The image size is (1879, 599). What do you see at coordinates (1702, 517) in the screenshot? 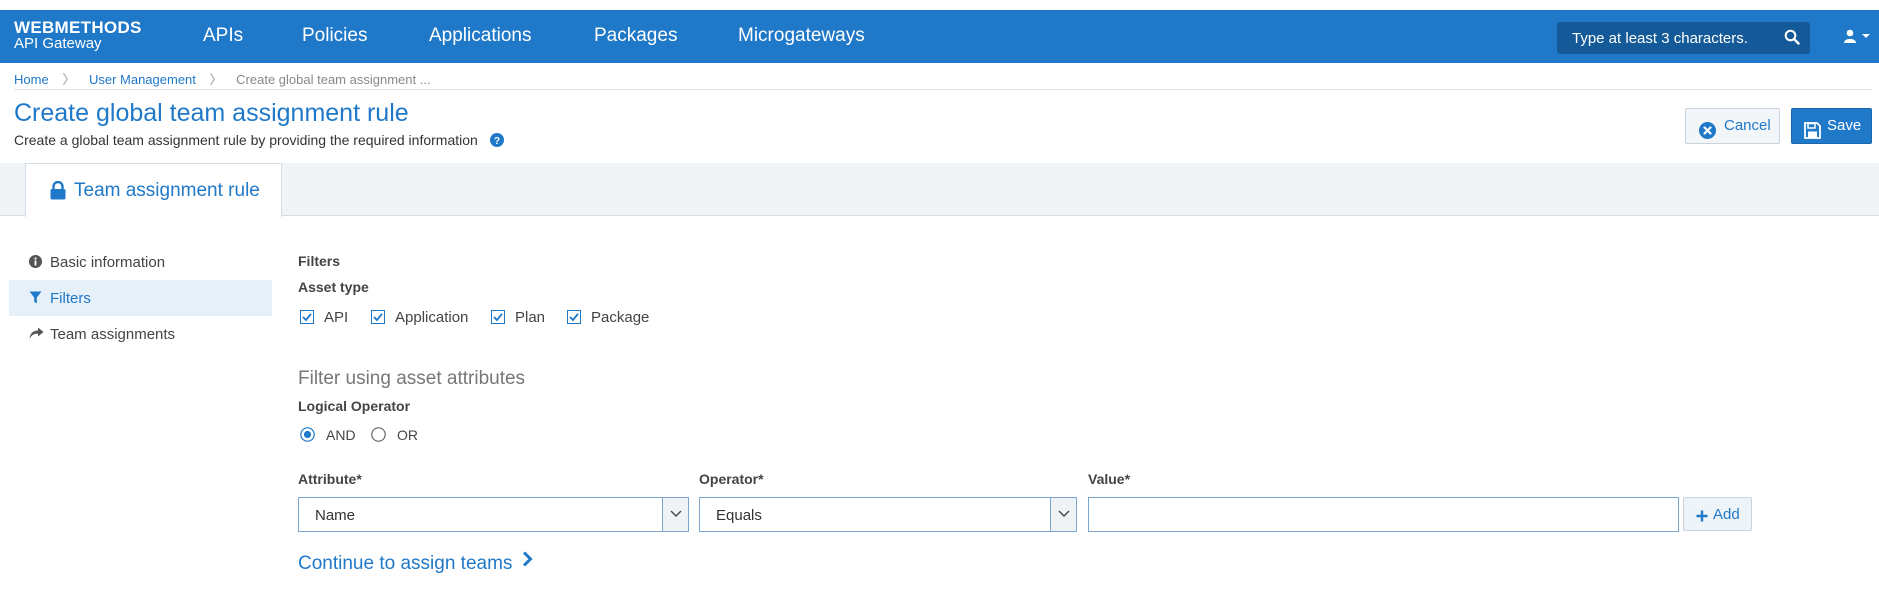
I see `plus-icon` at bounding box center [1702, 517].